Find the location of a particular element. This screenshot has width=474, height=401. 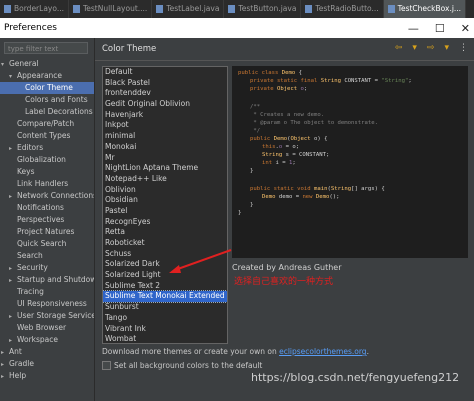

tree-item: UI Responsiveness is located at coordinates (47, 304).